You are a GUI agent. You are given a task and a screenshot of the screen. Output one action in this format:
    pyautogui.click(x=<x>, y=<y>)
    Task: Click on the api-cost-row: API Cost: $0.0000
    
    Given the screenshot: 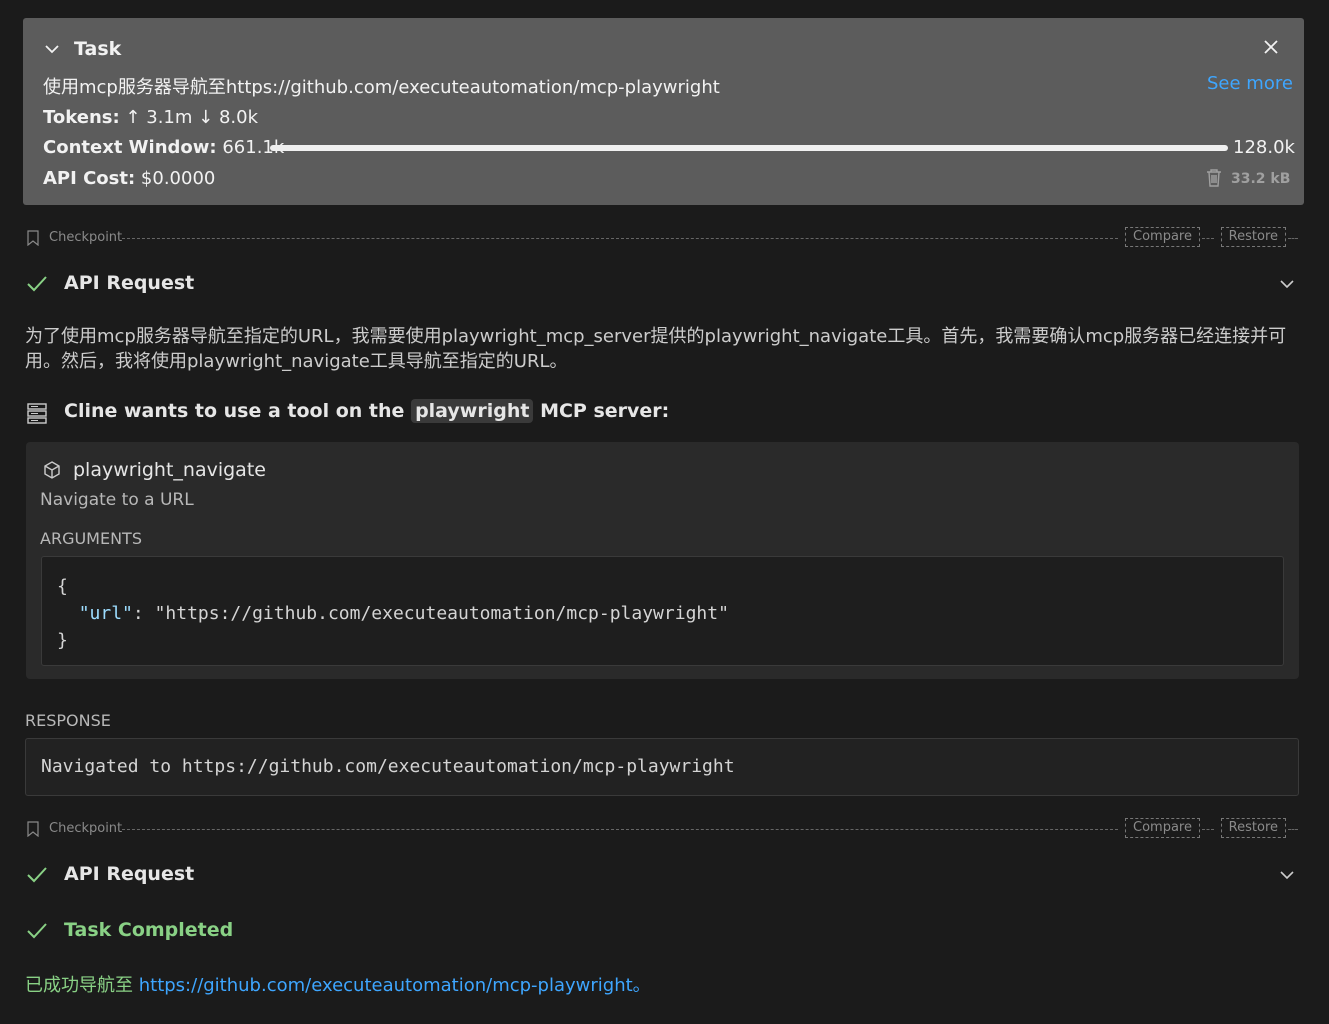 What is the action you would take?
    pyautogui.click(x=129, y=178)
    